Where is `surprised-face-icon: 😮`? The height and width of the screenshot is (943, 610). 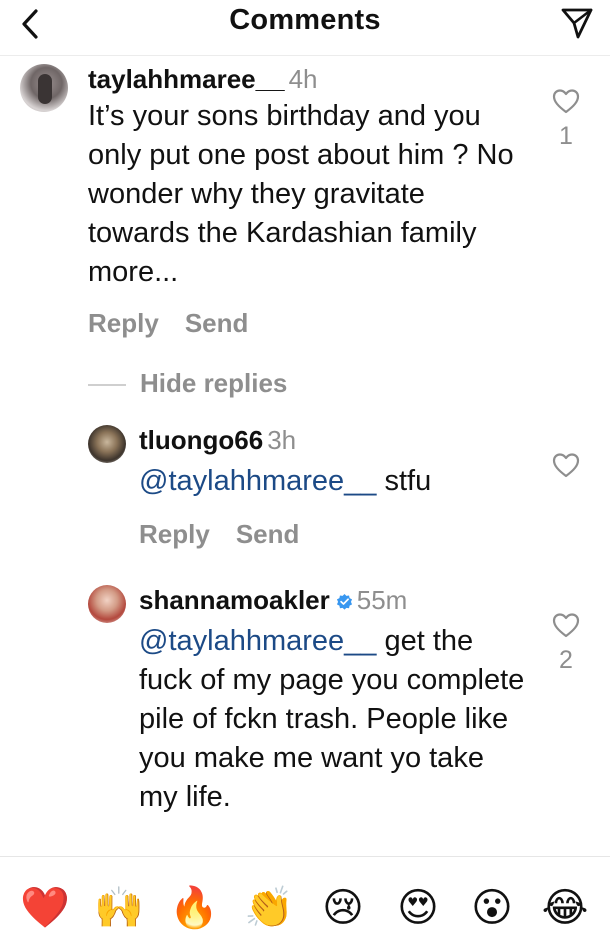
surprised-face-icon: 😮 is located at coordinates (492, 908).